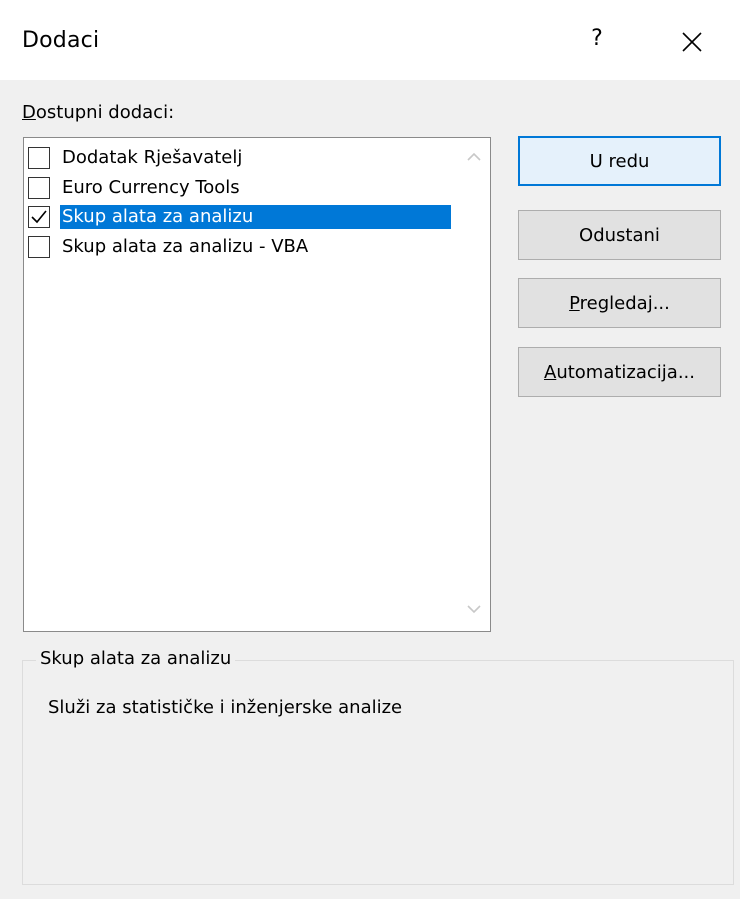 Image resolution: width=740 pixels, height=899 pixels. I want to click on list-item-label: Dodatak Rješavatelj, so click(152, 157).